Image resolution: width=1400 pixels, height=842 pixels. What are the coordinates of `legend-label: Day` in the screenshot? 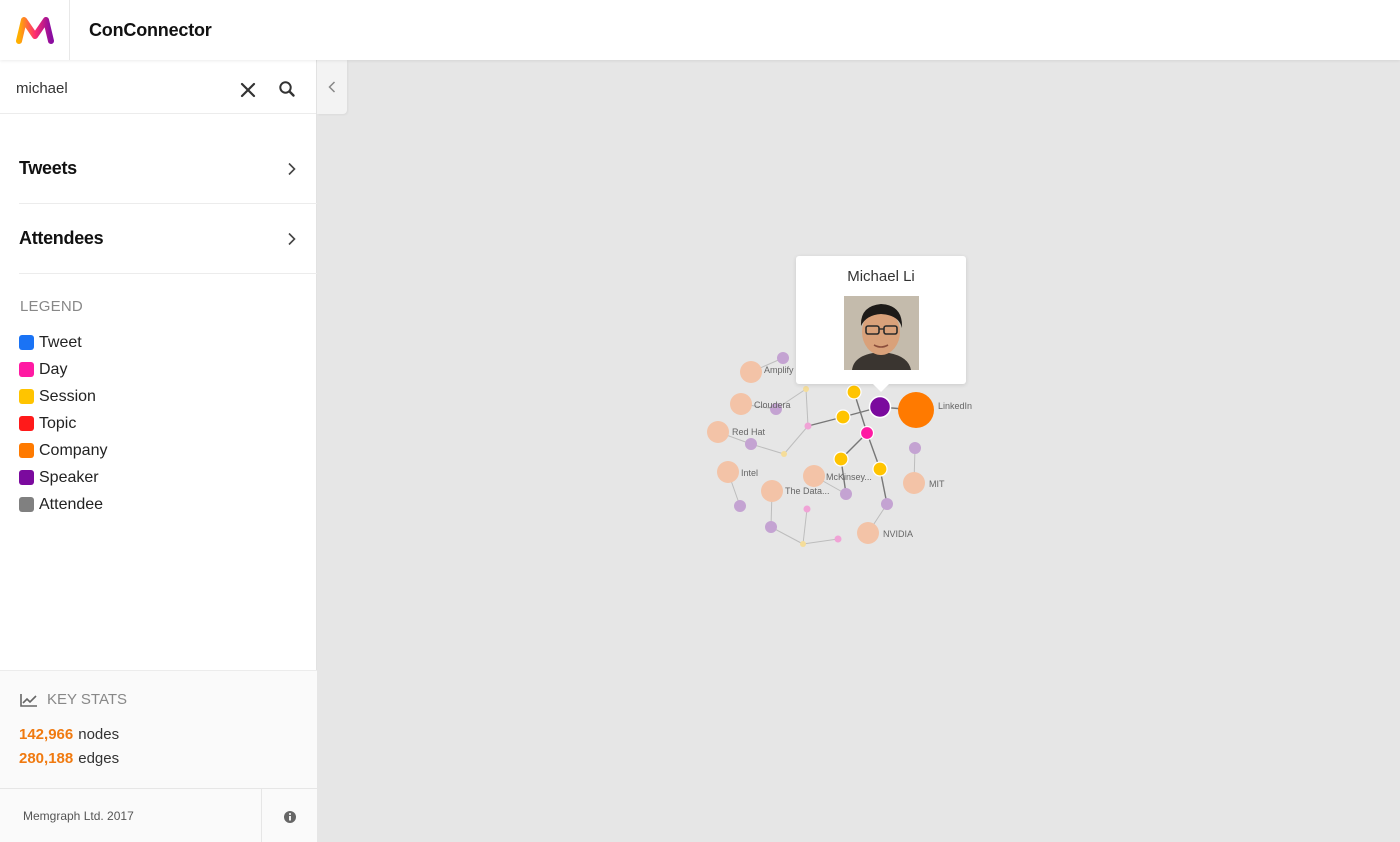 It's located at (53, 369).